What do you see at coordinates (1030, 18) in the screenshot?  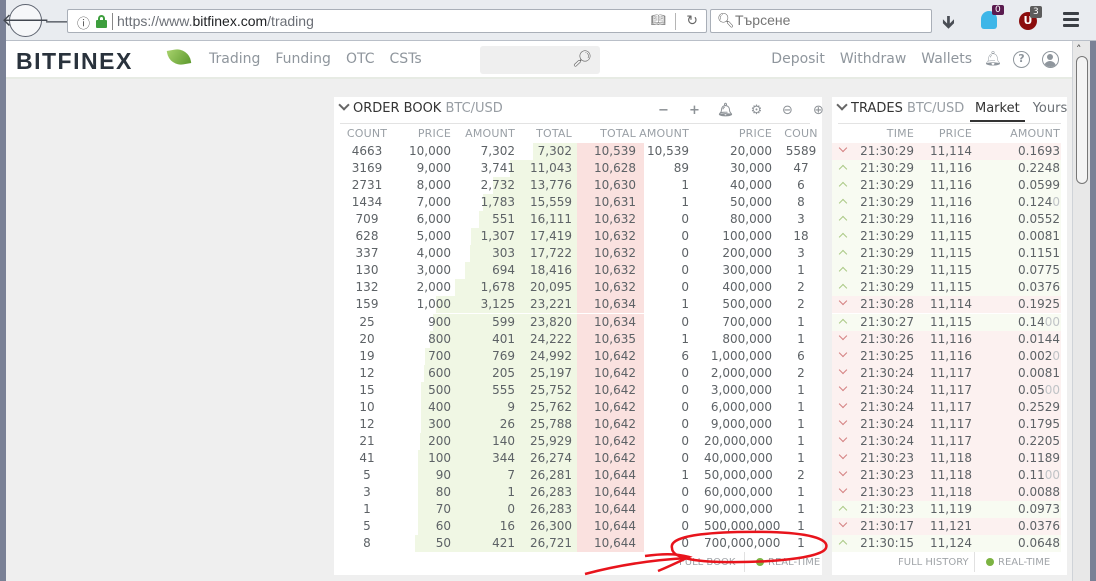 I see `ublock-extension-icon: U3` at bounding box center [1030, 18].